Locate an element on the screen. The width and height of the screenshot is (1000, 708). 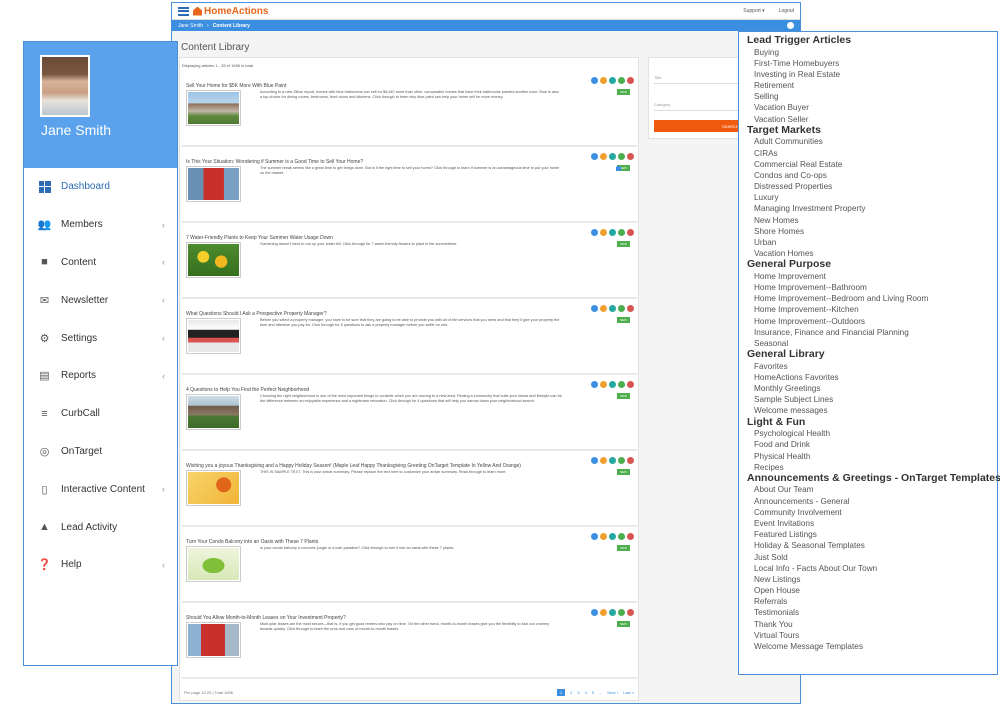
sidebar-item-members: 👥 Members ‹ is located at coordinates (100, 225).